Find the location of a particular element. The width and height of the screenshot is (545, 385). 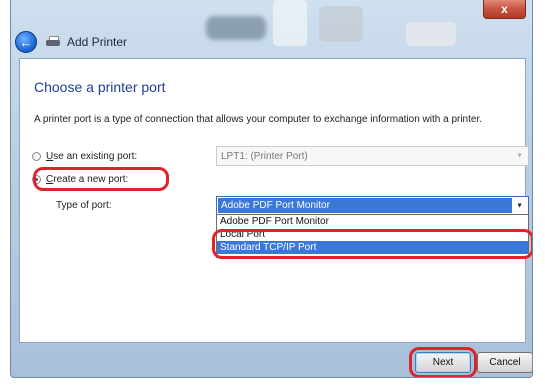

close-icon: x is located at coordinates (504, 9).